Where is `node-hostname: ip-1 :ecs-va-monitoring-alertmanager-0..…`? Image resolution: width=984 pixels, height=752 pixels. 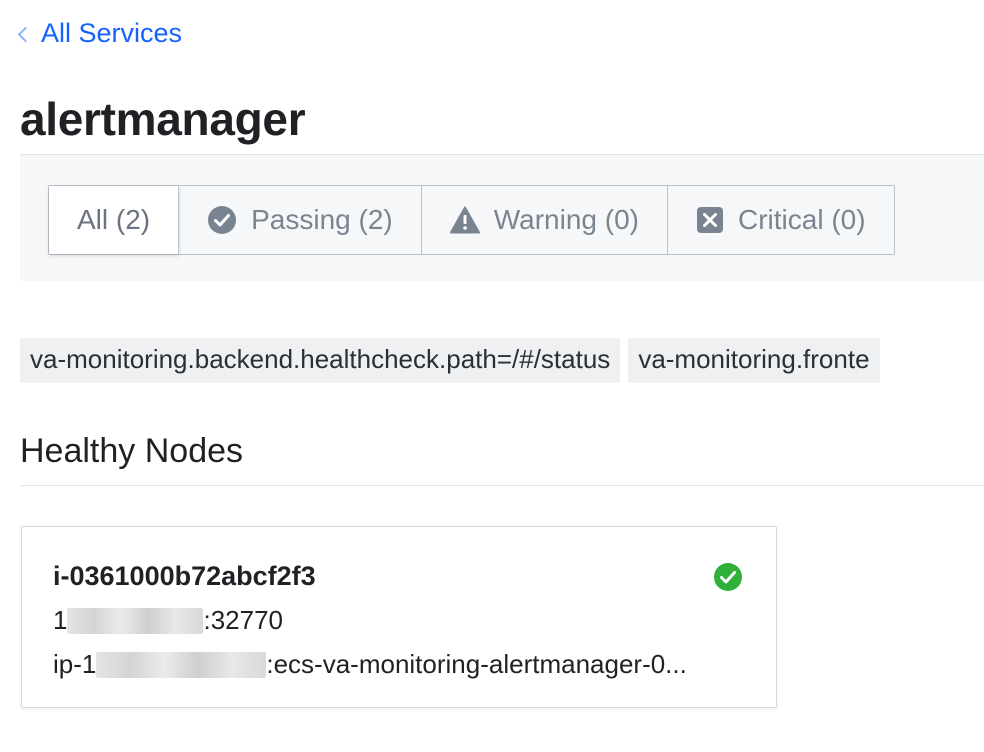
node-hostname: ip-1 :ecs-va-monitoring-alertmanager-0..… is located at coordinates (370, 664).